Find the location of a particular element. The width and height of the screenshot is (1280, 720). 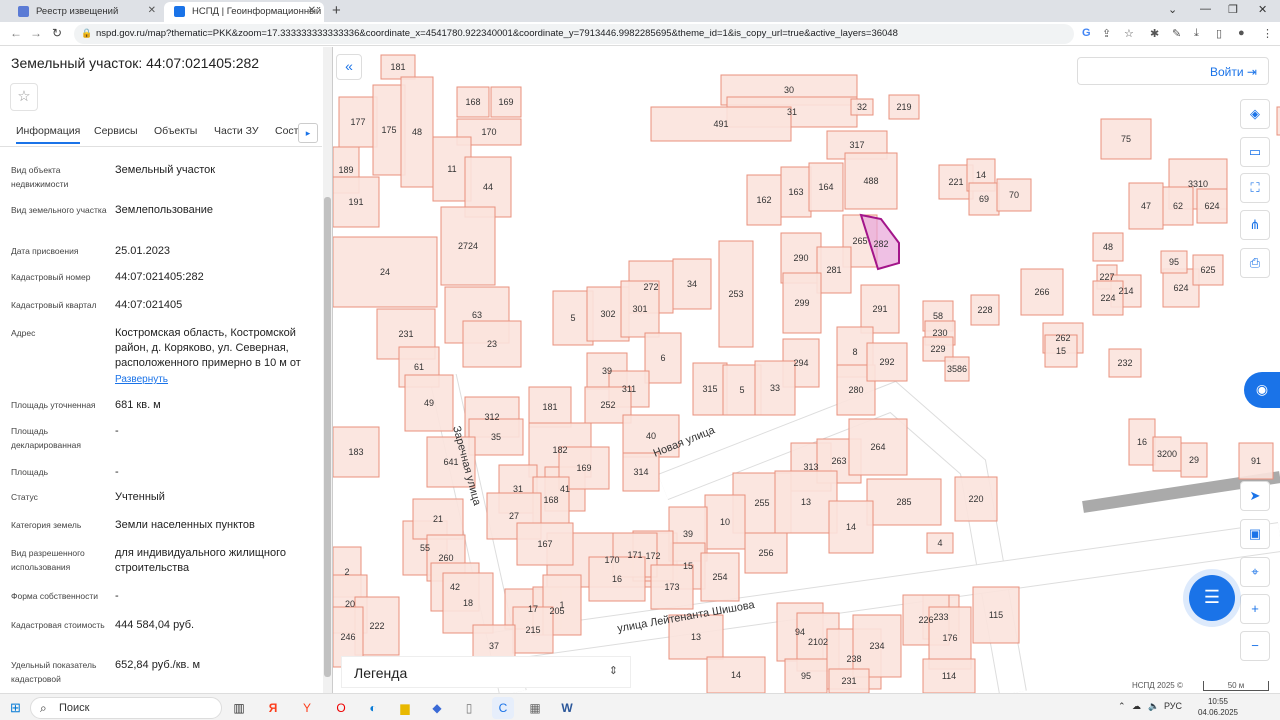

minimap-icon: ▣ is located at coordinates (1255, 534).